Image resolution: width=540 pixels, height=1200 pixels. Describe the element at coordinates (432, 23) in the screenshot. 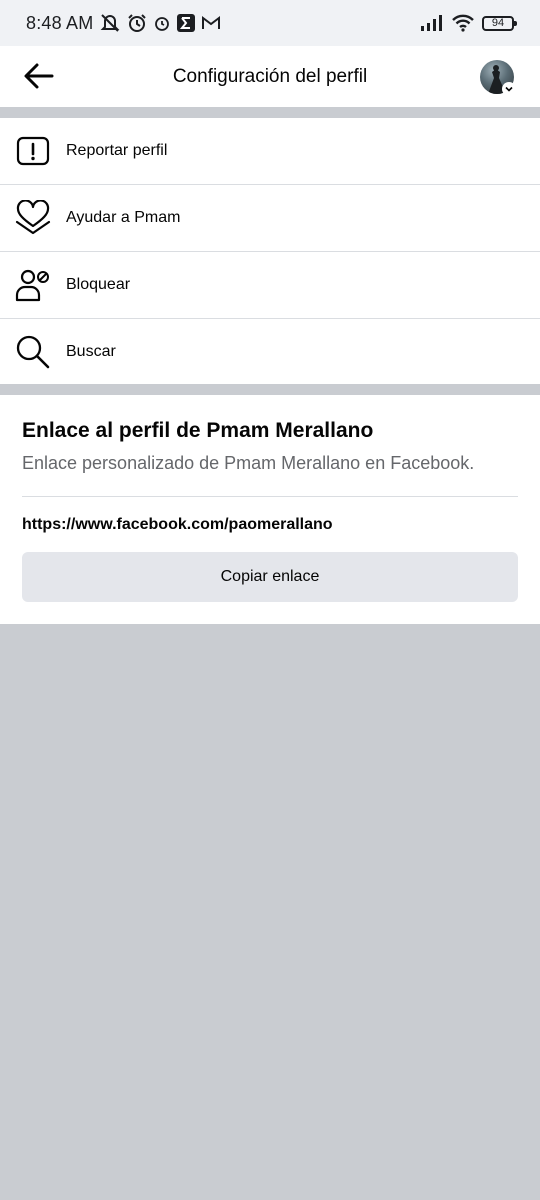

I see `signal-icon` at that location.